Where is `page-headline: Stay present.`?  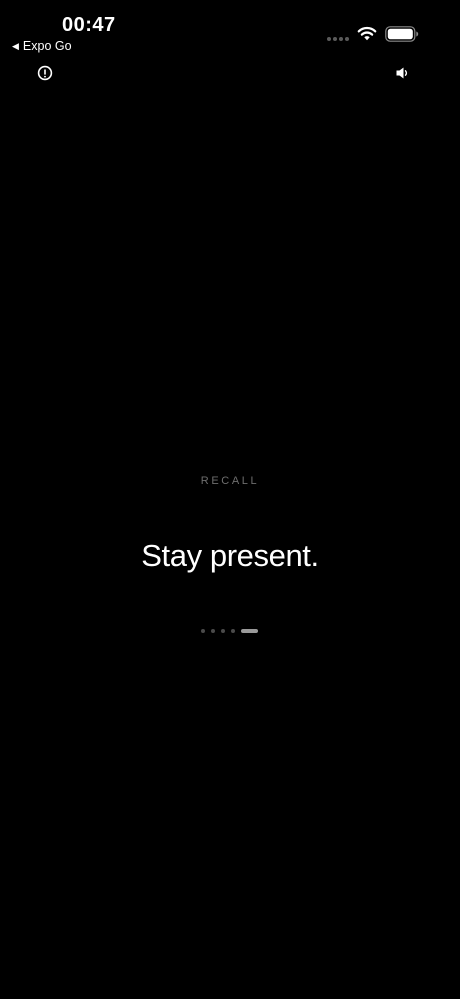 page-headline: Stay present. is located at coordinates (230, 555).